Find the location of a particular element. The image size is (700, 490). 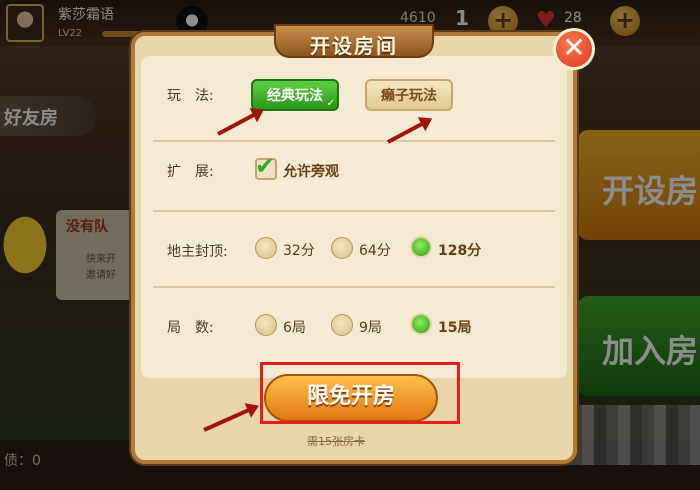

extend-label: 扩 展: is located at coordinates (190, 172).